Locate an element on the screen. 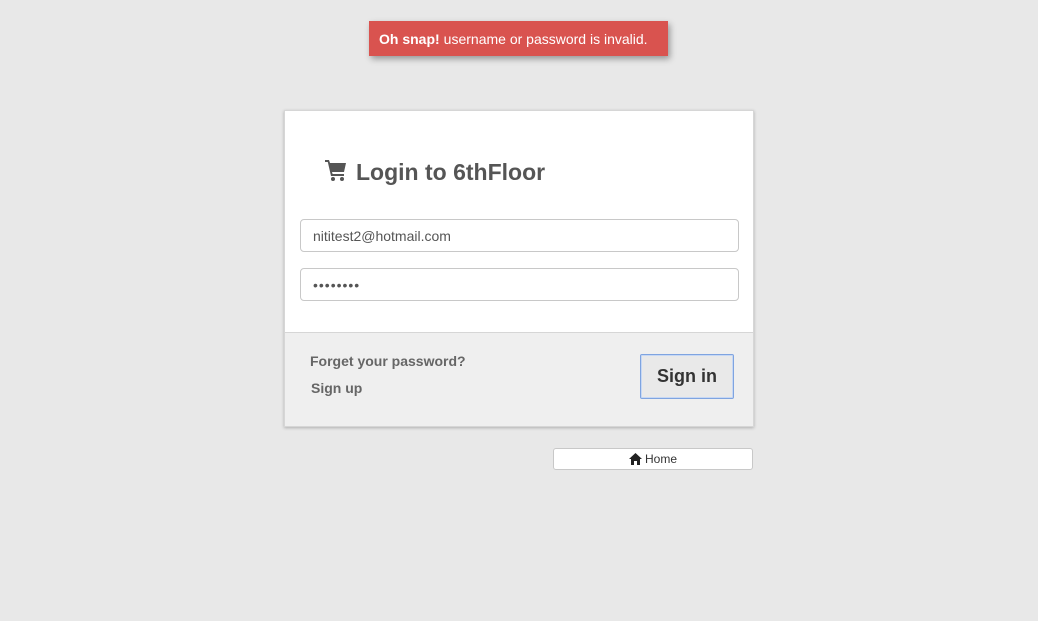  sign-in-button: Sign in is located at coordinates (687, 376).